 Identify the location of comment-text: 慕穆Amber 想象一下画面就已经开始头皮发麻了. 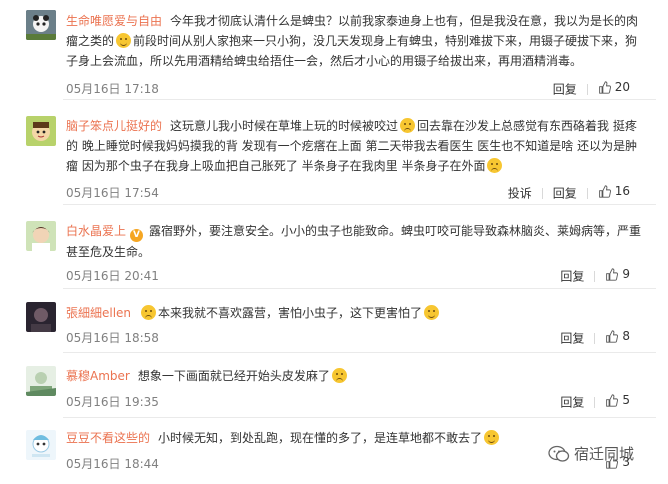
(355, 376).